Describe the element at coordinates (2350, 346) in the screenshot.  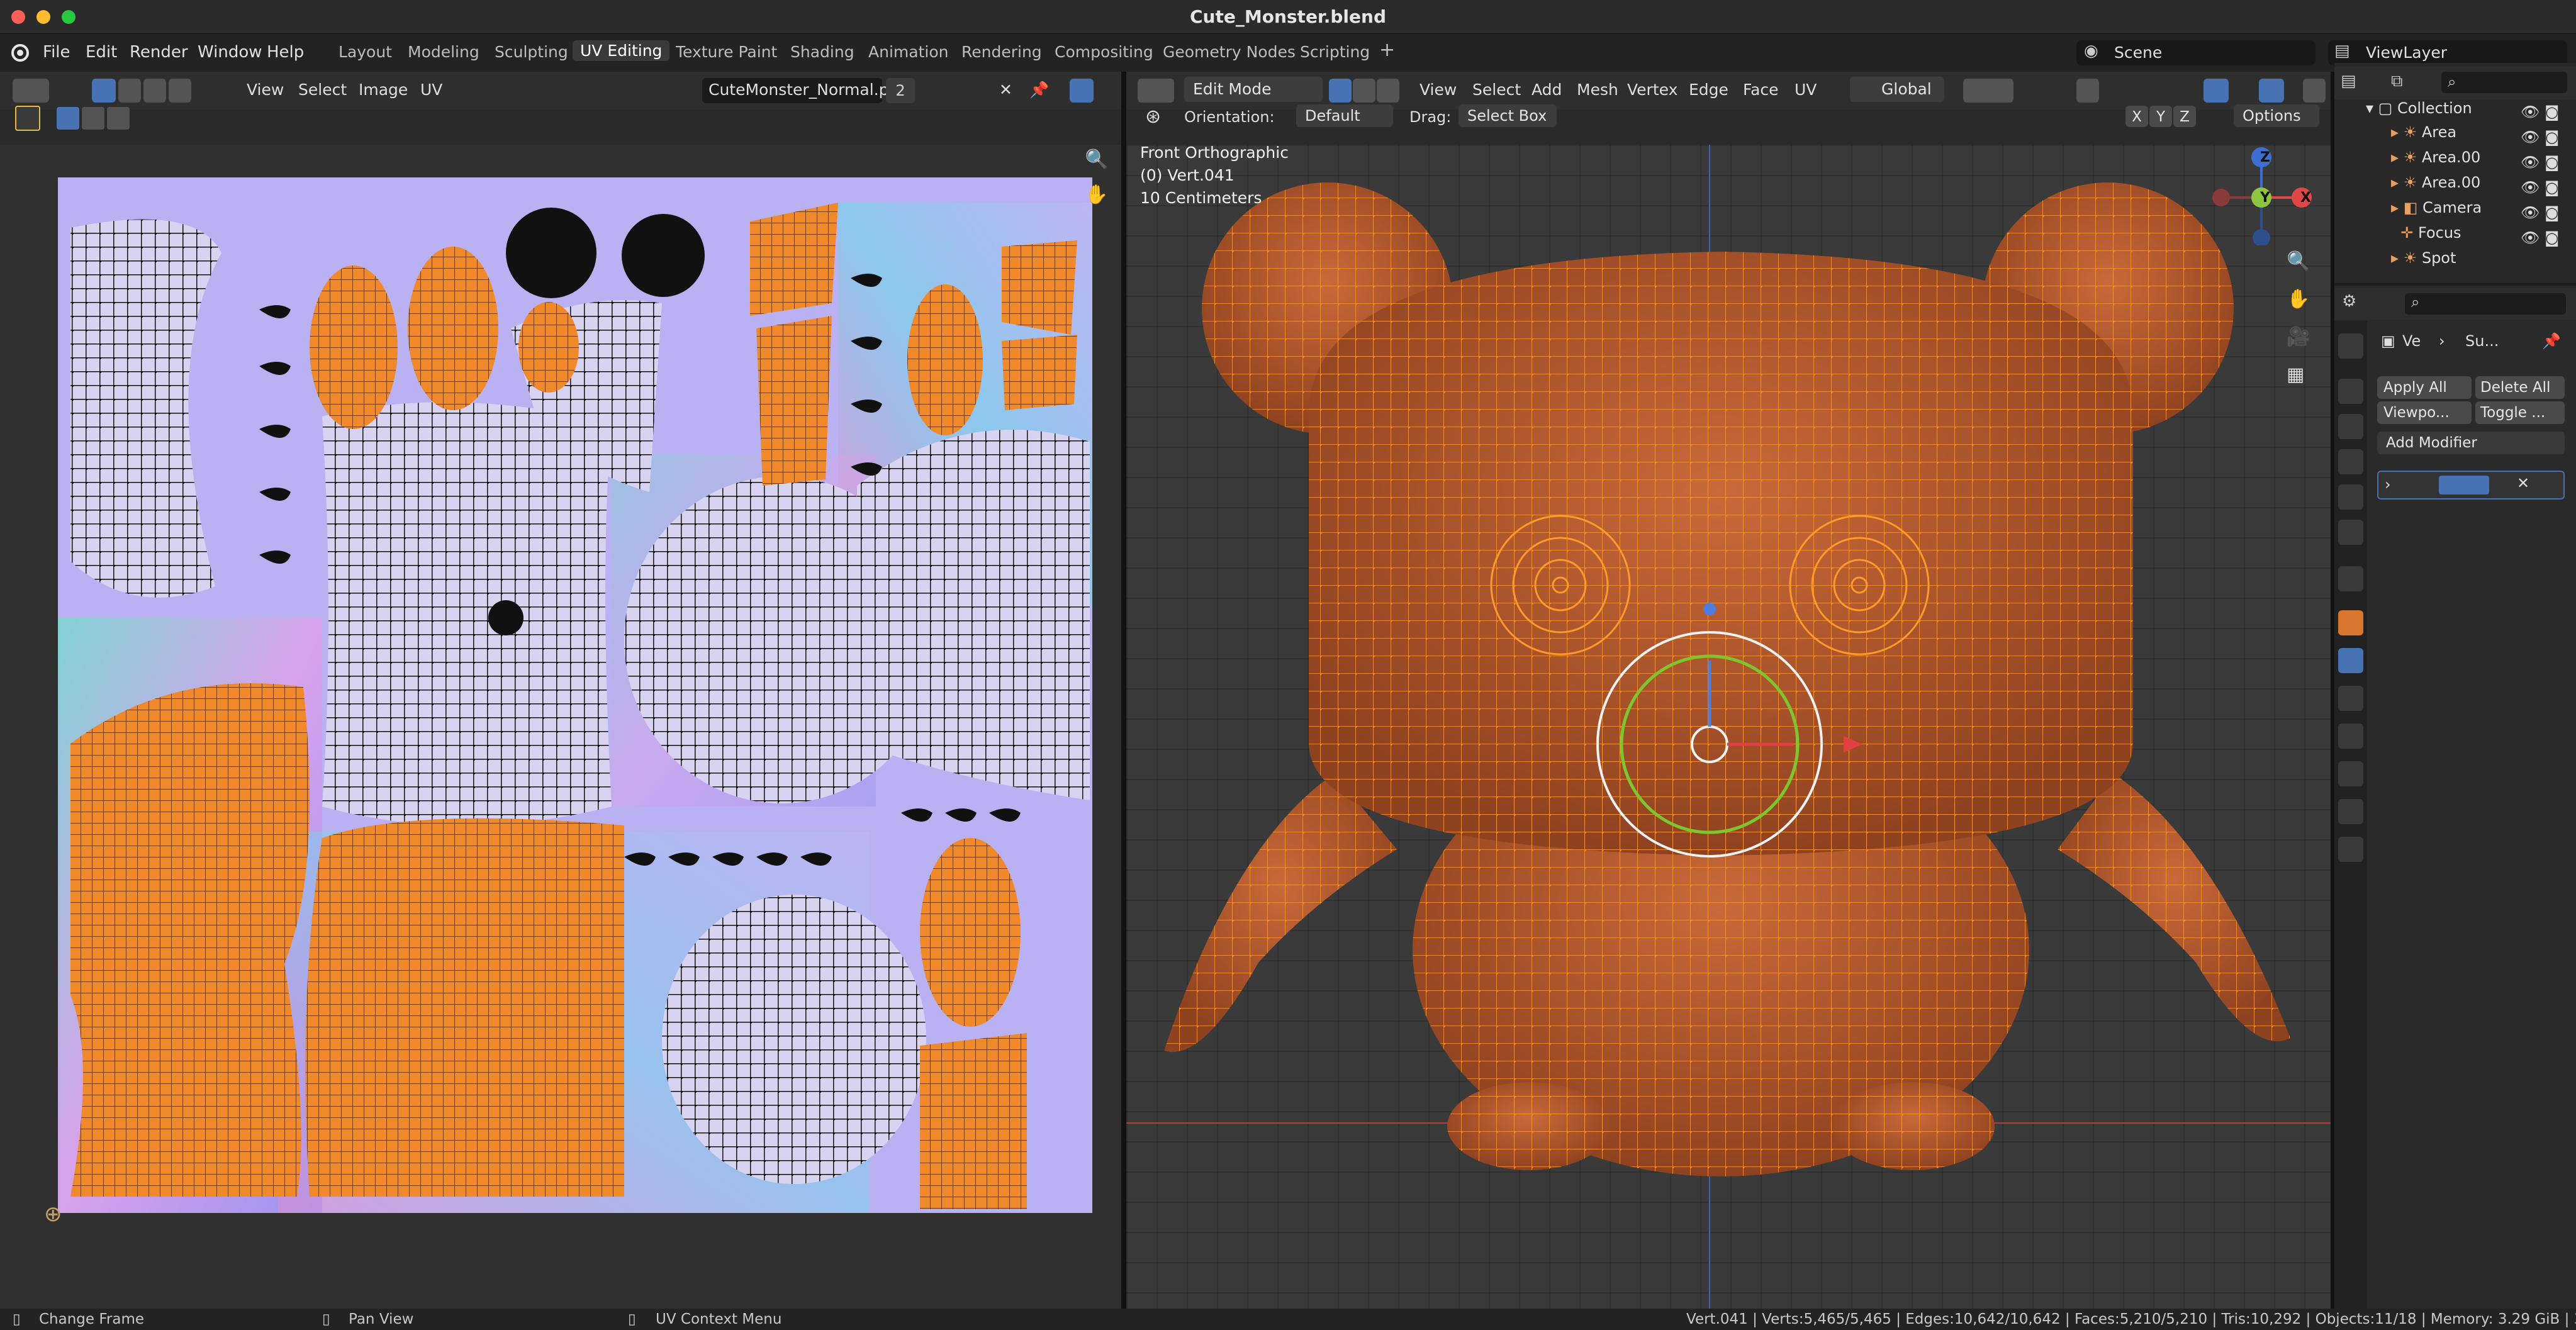
I see `tool-tab-icon` at that location.